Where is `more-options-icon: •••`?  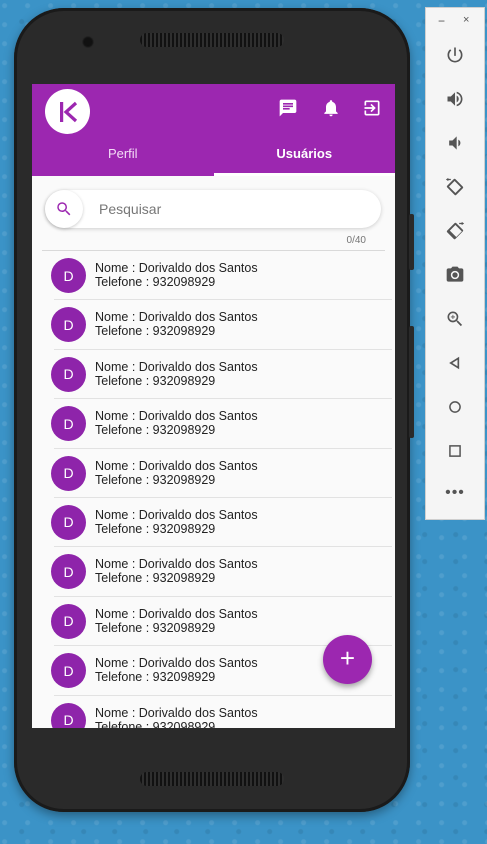
more-options-icon: ••• is located at coordinates (455, 493).